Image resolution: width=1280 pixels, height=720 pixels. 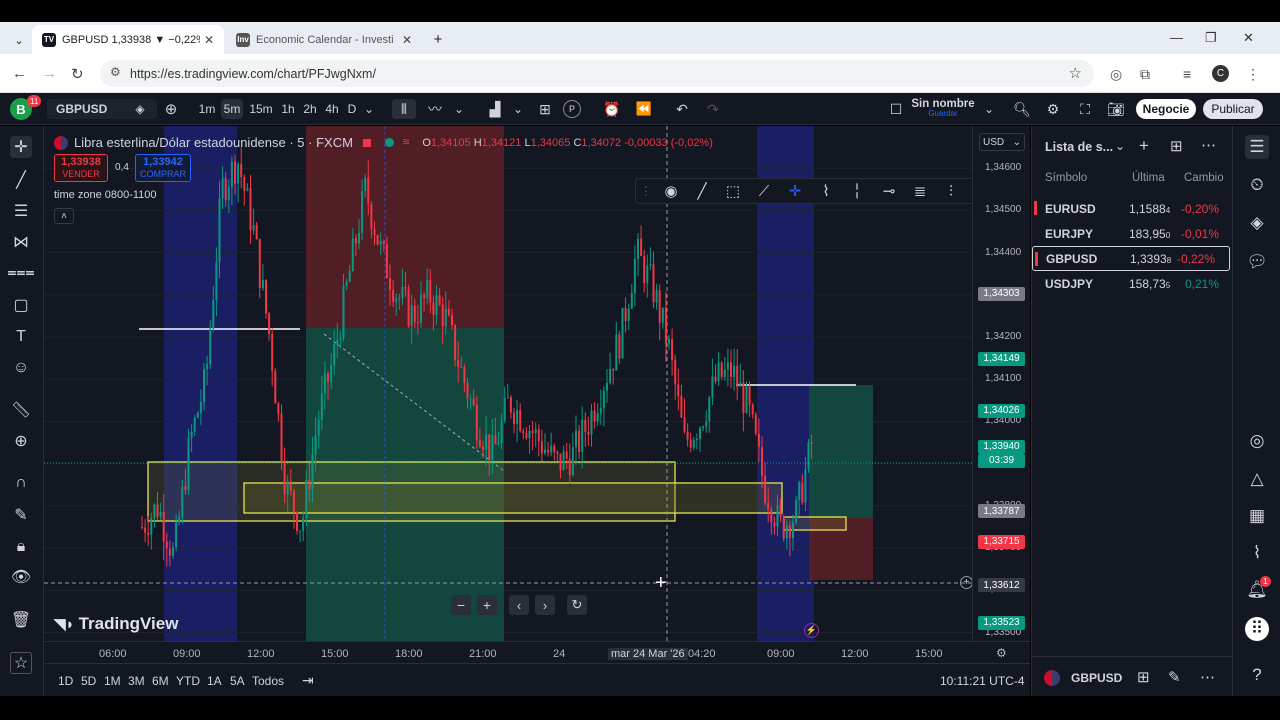 What do you see at coordinates (577, 605) in the screenshot?
I see `reset-chart-icon: ↻` at bounding box center [577, 605].